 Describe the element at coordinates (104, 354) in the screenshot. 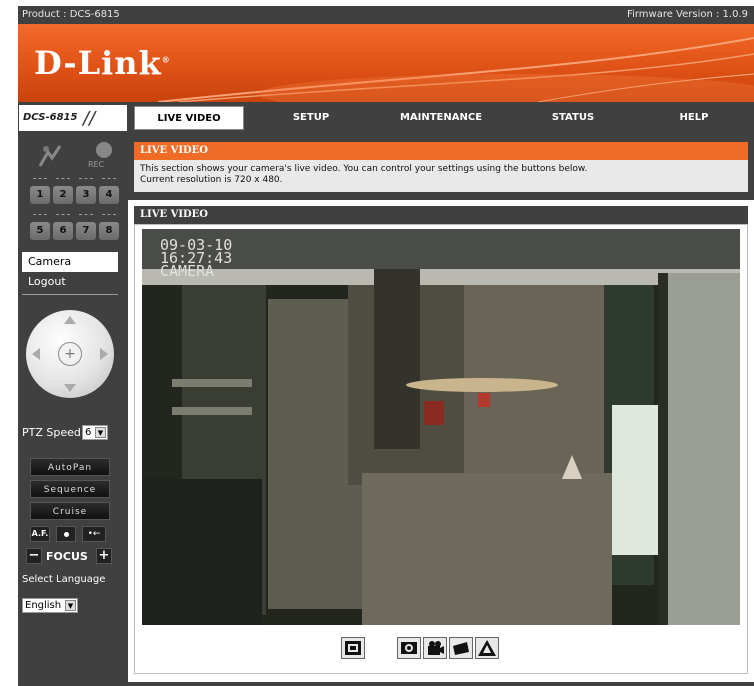

I see `pan-right-icon` at that location.